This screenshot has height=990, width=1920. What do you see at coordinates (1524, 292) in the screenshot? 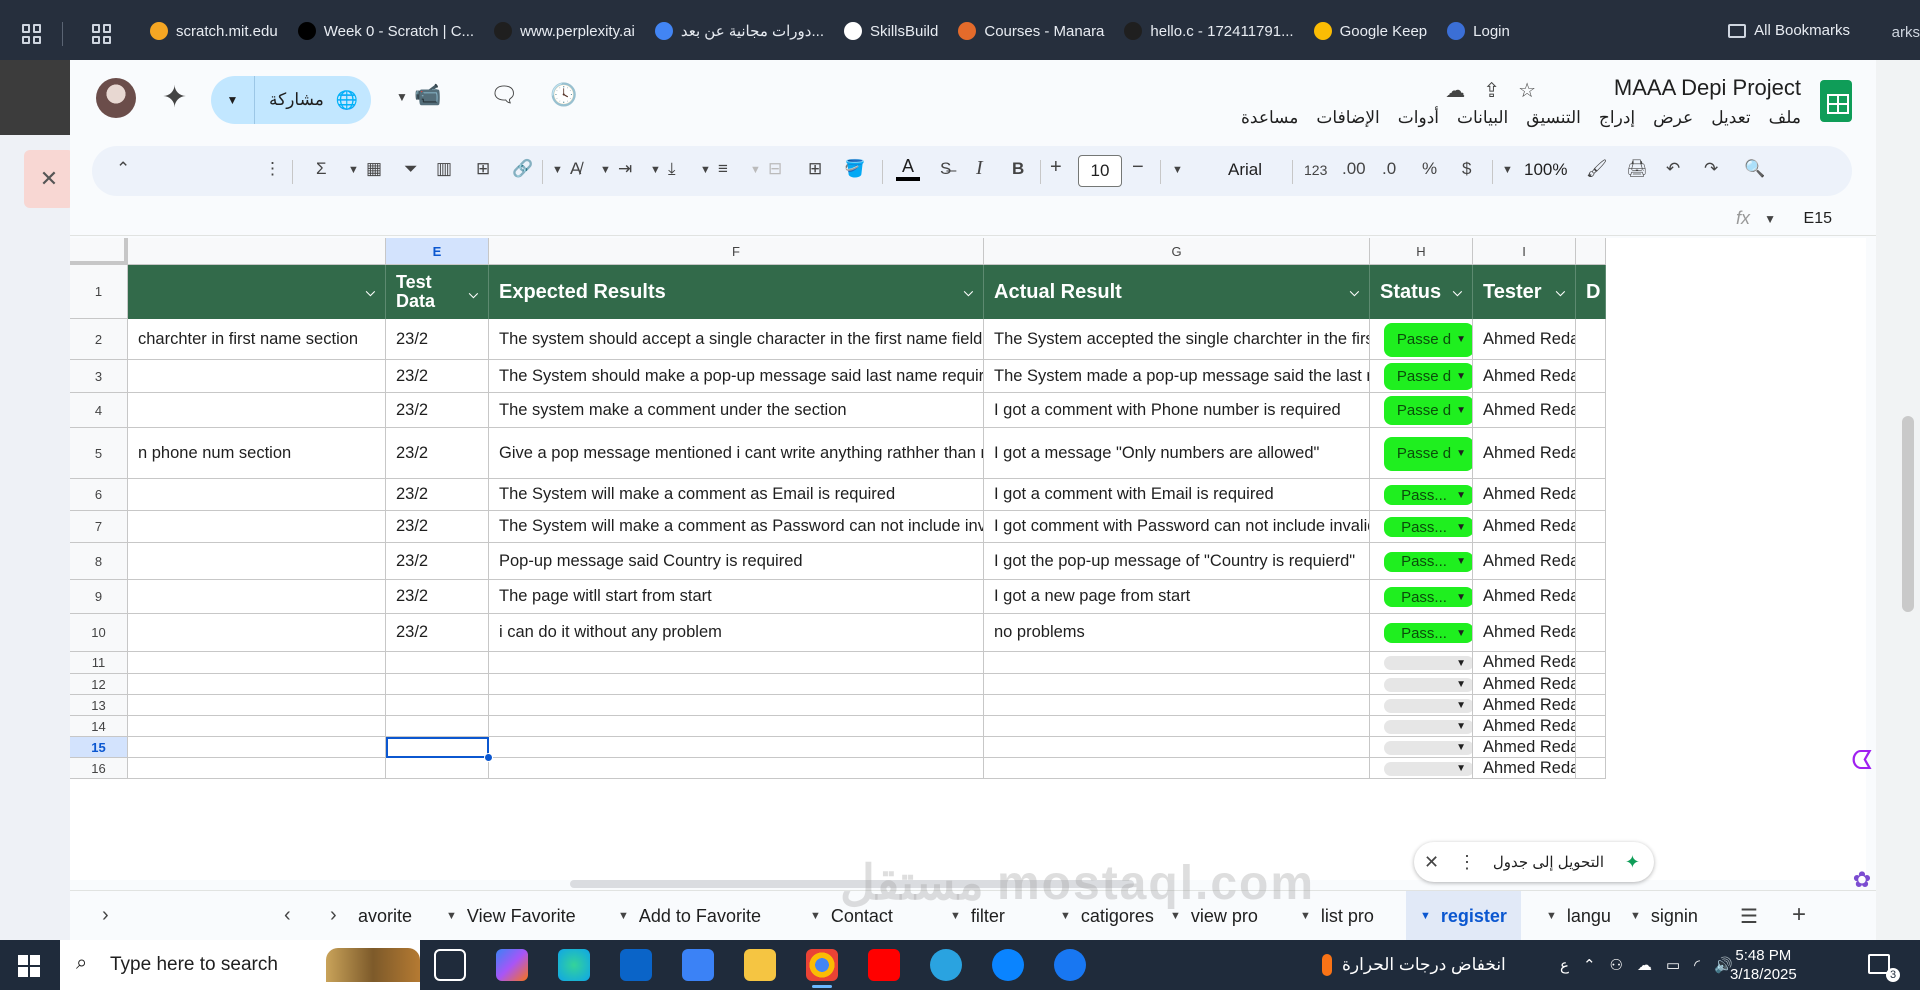
I see `header-cell: Tester ⌵` at bounding box center [1524, 292].